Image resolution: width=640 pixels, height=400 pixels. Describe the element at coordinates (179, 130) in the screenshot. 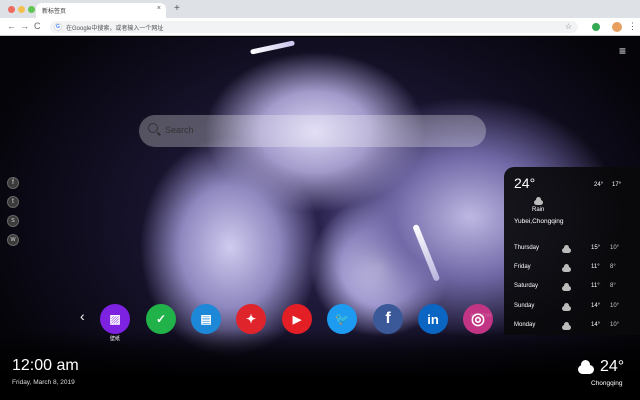

I see `search-placeholder: Search` at that location.